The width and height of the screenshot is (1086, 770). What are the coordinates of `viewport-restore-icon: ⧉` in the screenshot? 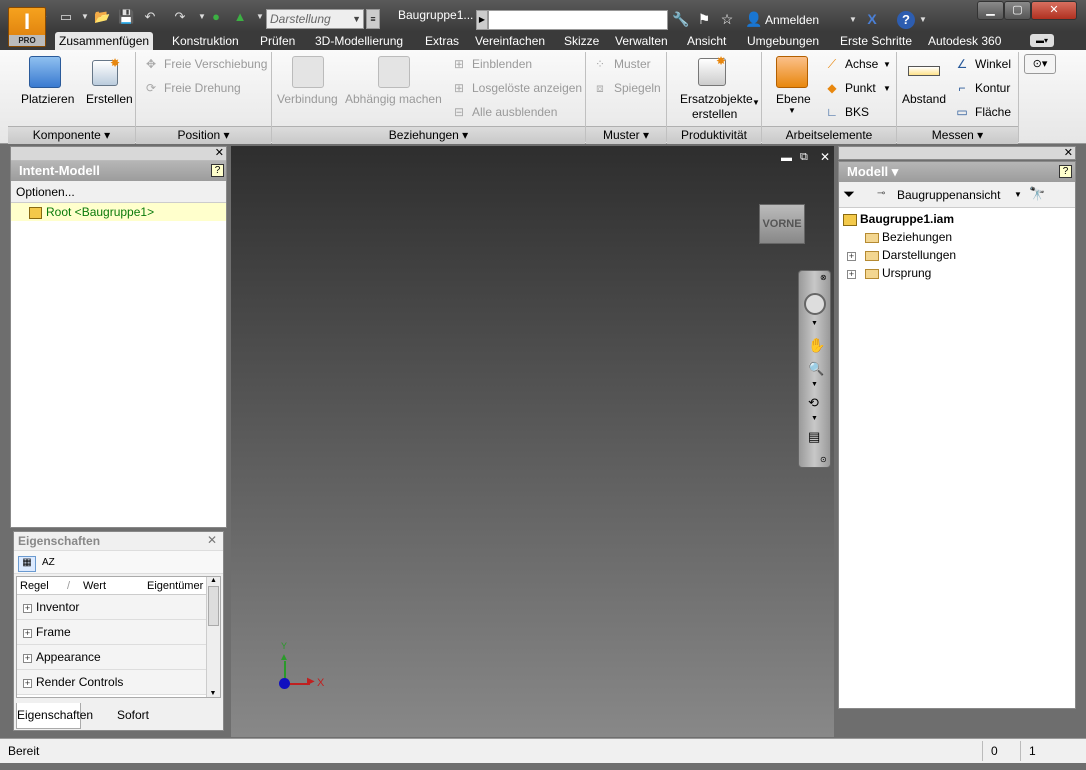 It's located at (804, 157).